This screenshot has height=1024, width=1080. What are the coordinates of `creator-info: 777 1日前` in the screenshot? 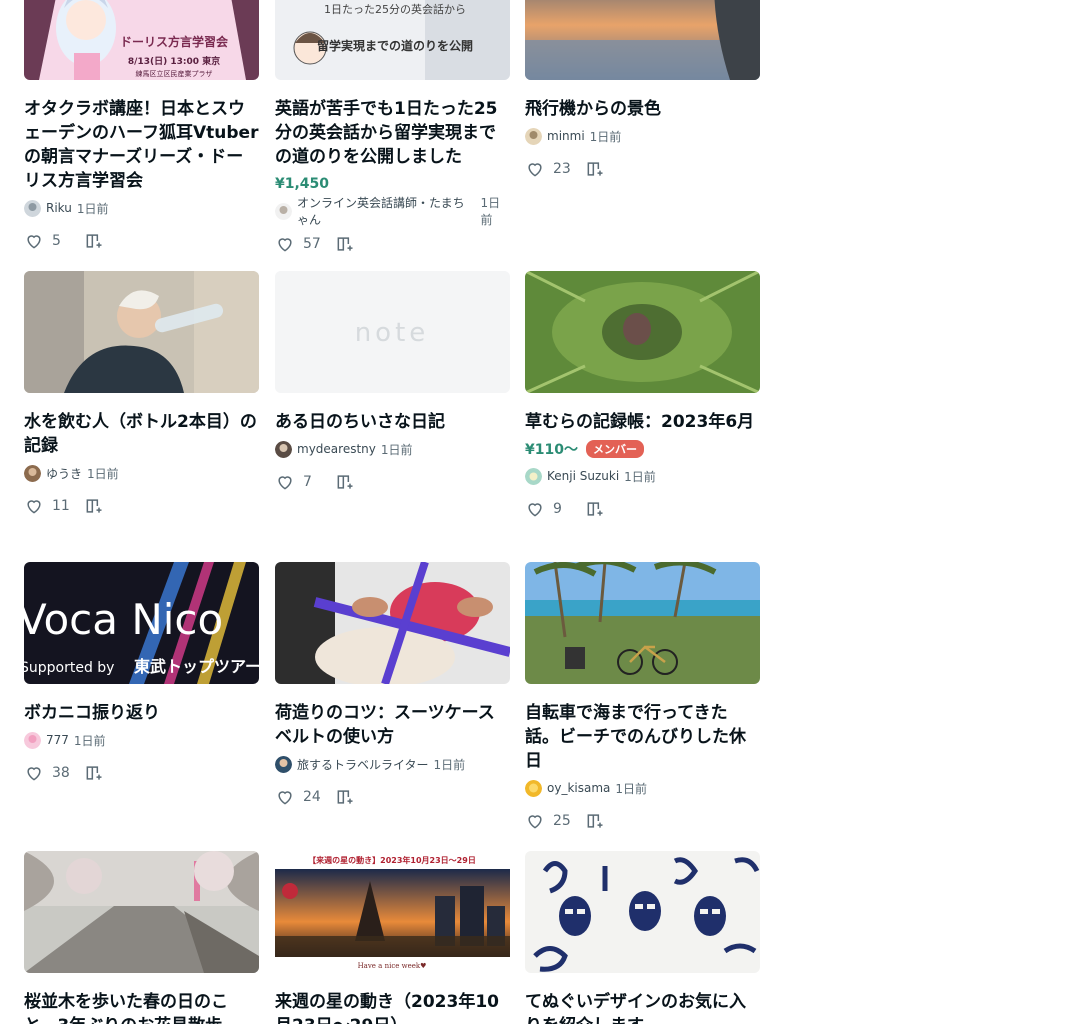 It's located at (141, 740).